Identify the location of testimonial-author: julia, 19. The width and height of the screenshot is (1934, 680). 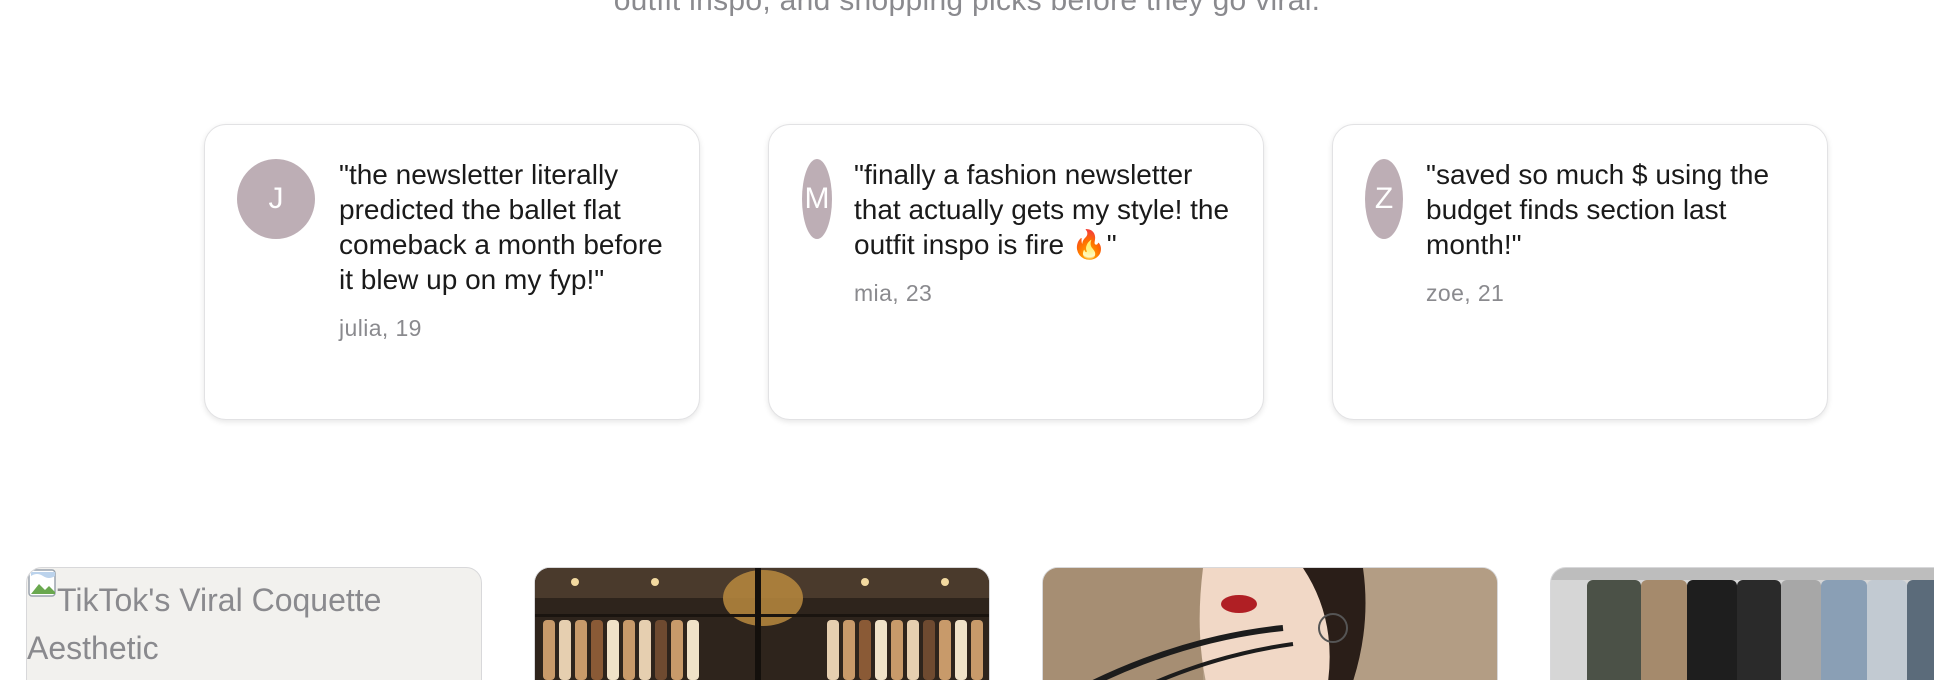
(380, 328).